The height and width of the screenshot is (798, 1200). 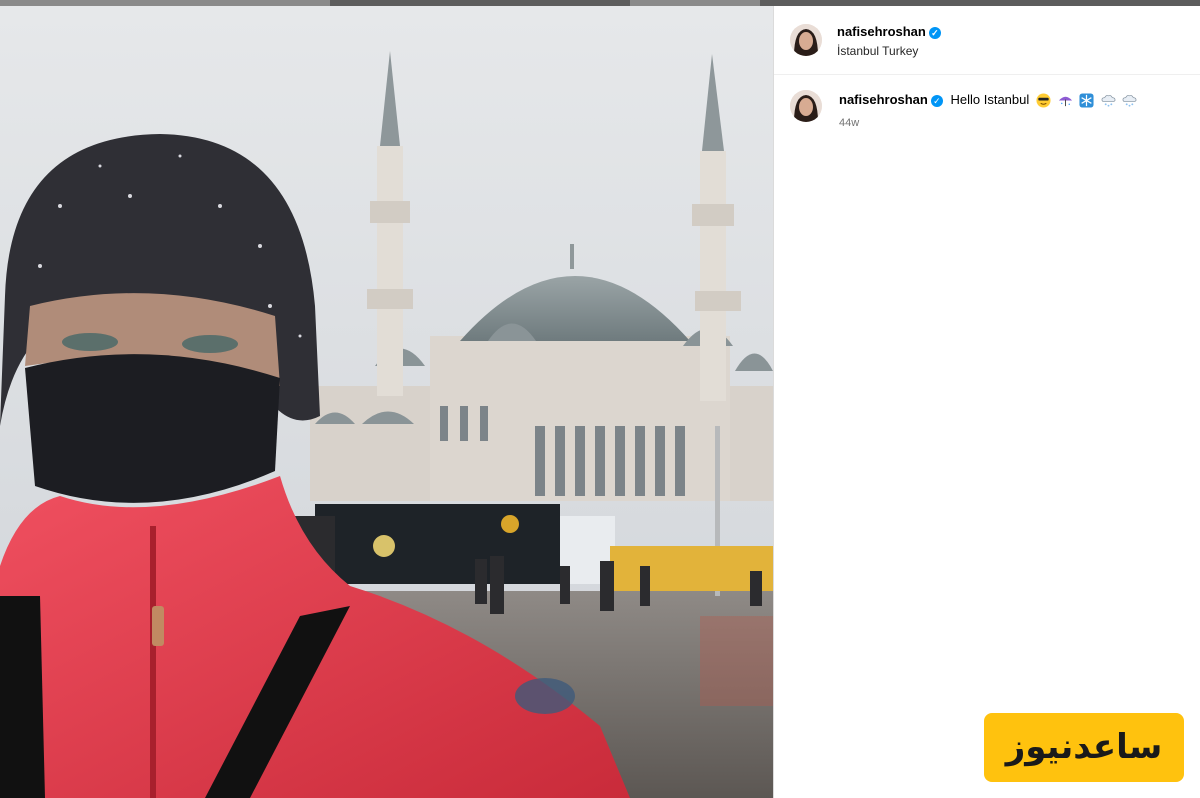 I want to click on post-age: 44w, so click(x=849, y=123).